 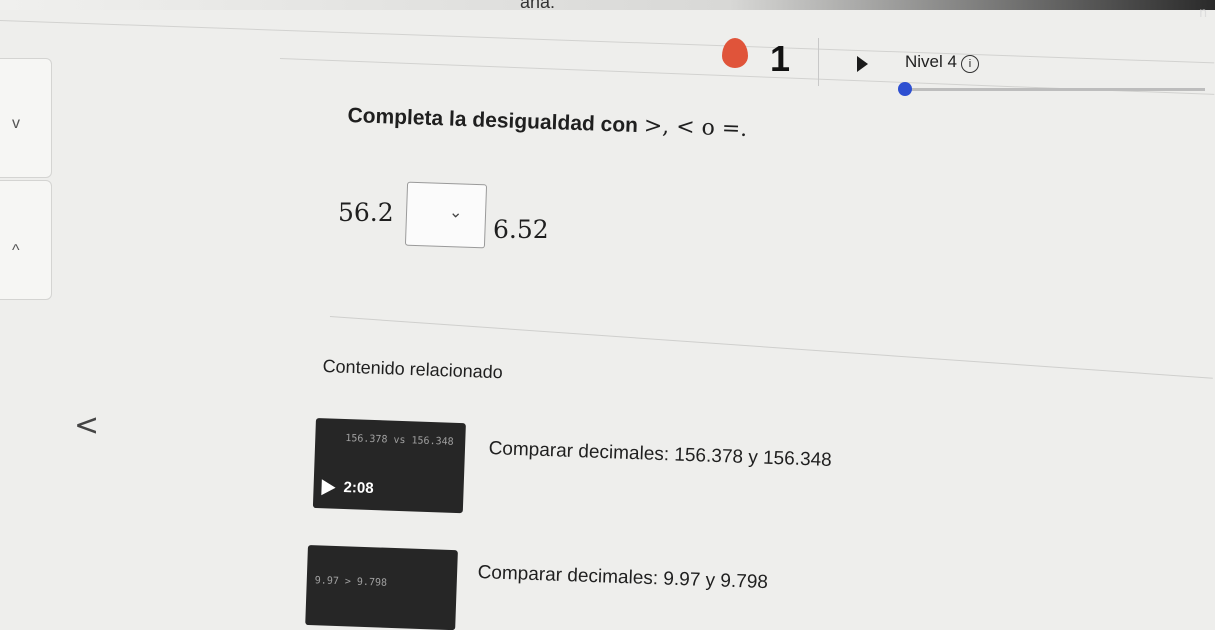 What do you see at coordinates (521, 229) in the screenshot?
I see `right-value: 6.52` at bounding box center [521, 229].